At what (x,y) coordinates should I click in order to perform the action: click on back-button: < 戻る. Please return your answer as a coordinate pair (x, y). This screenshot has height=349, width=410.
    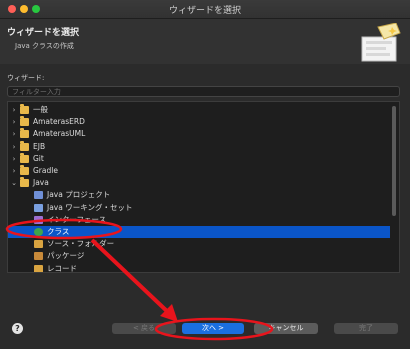
    Looking at the image, I should click on (144, 328).